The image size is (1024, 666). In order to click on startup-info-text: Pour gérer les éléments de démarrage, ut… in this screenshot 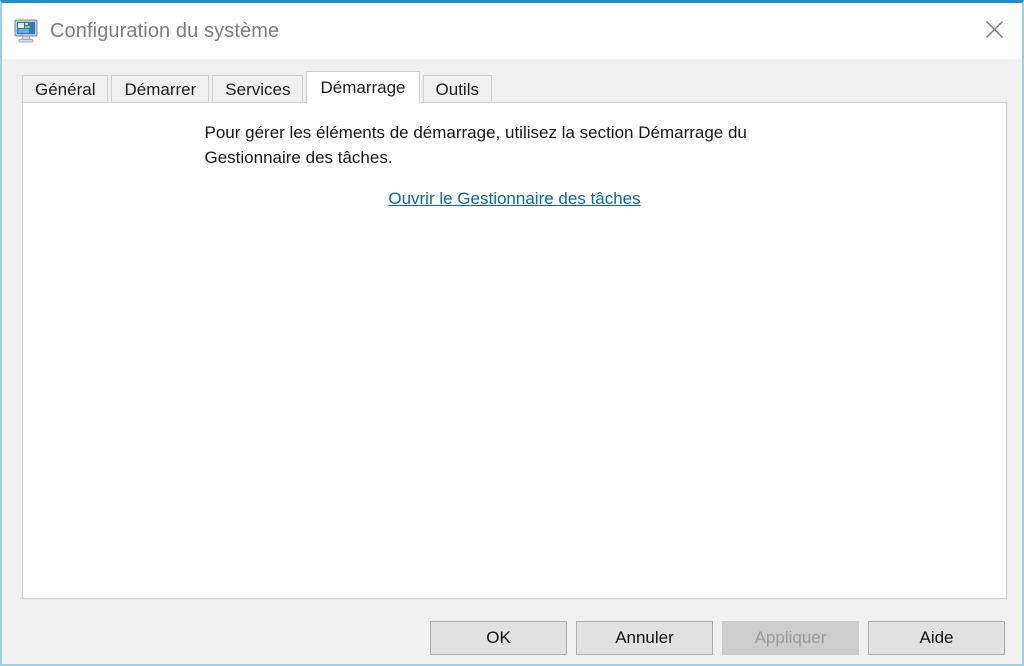, I will do `click(475, 145)`.